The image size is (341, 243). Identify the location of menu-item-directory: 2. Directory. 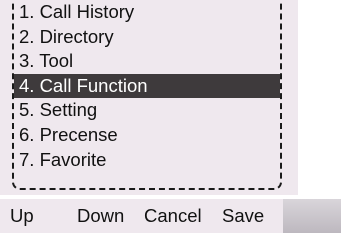
(147, 37).